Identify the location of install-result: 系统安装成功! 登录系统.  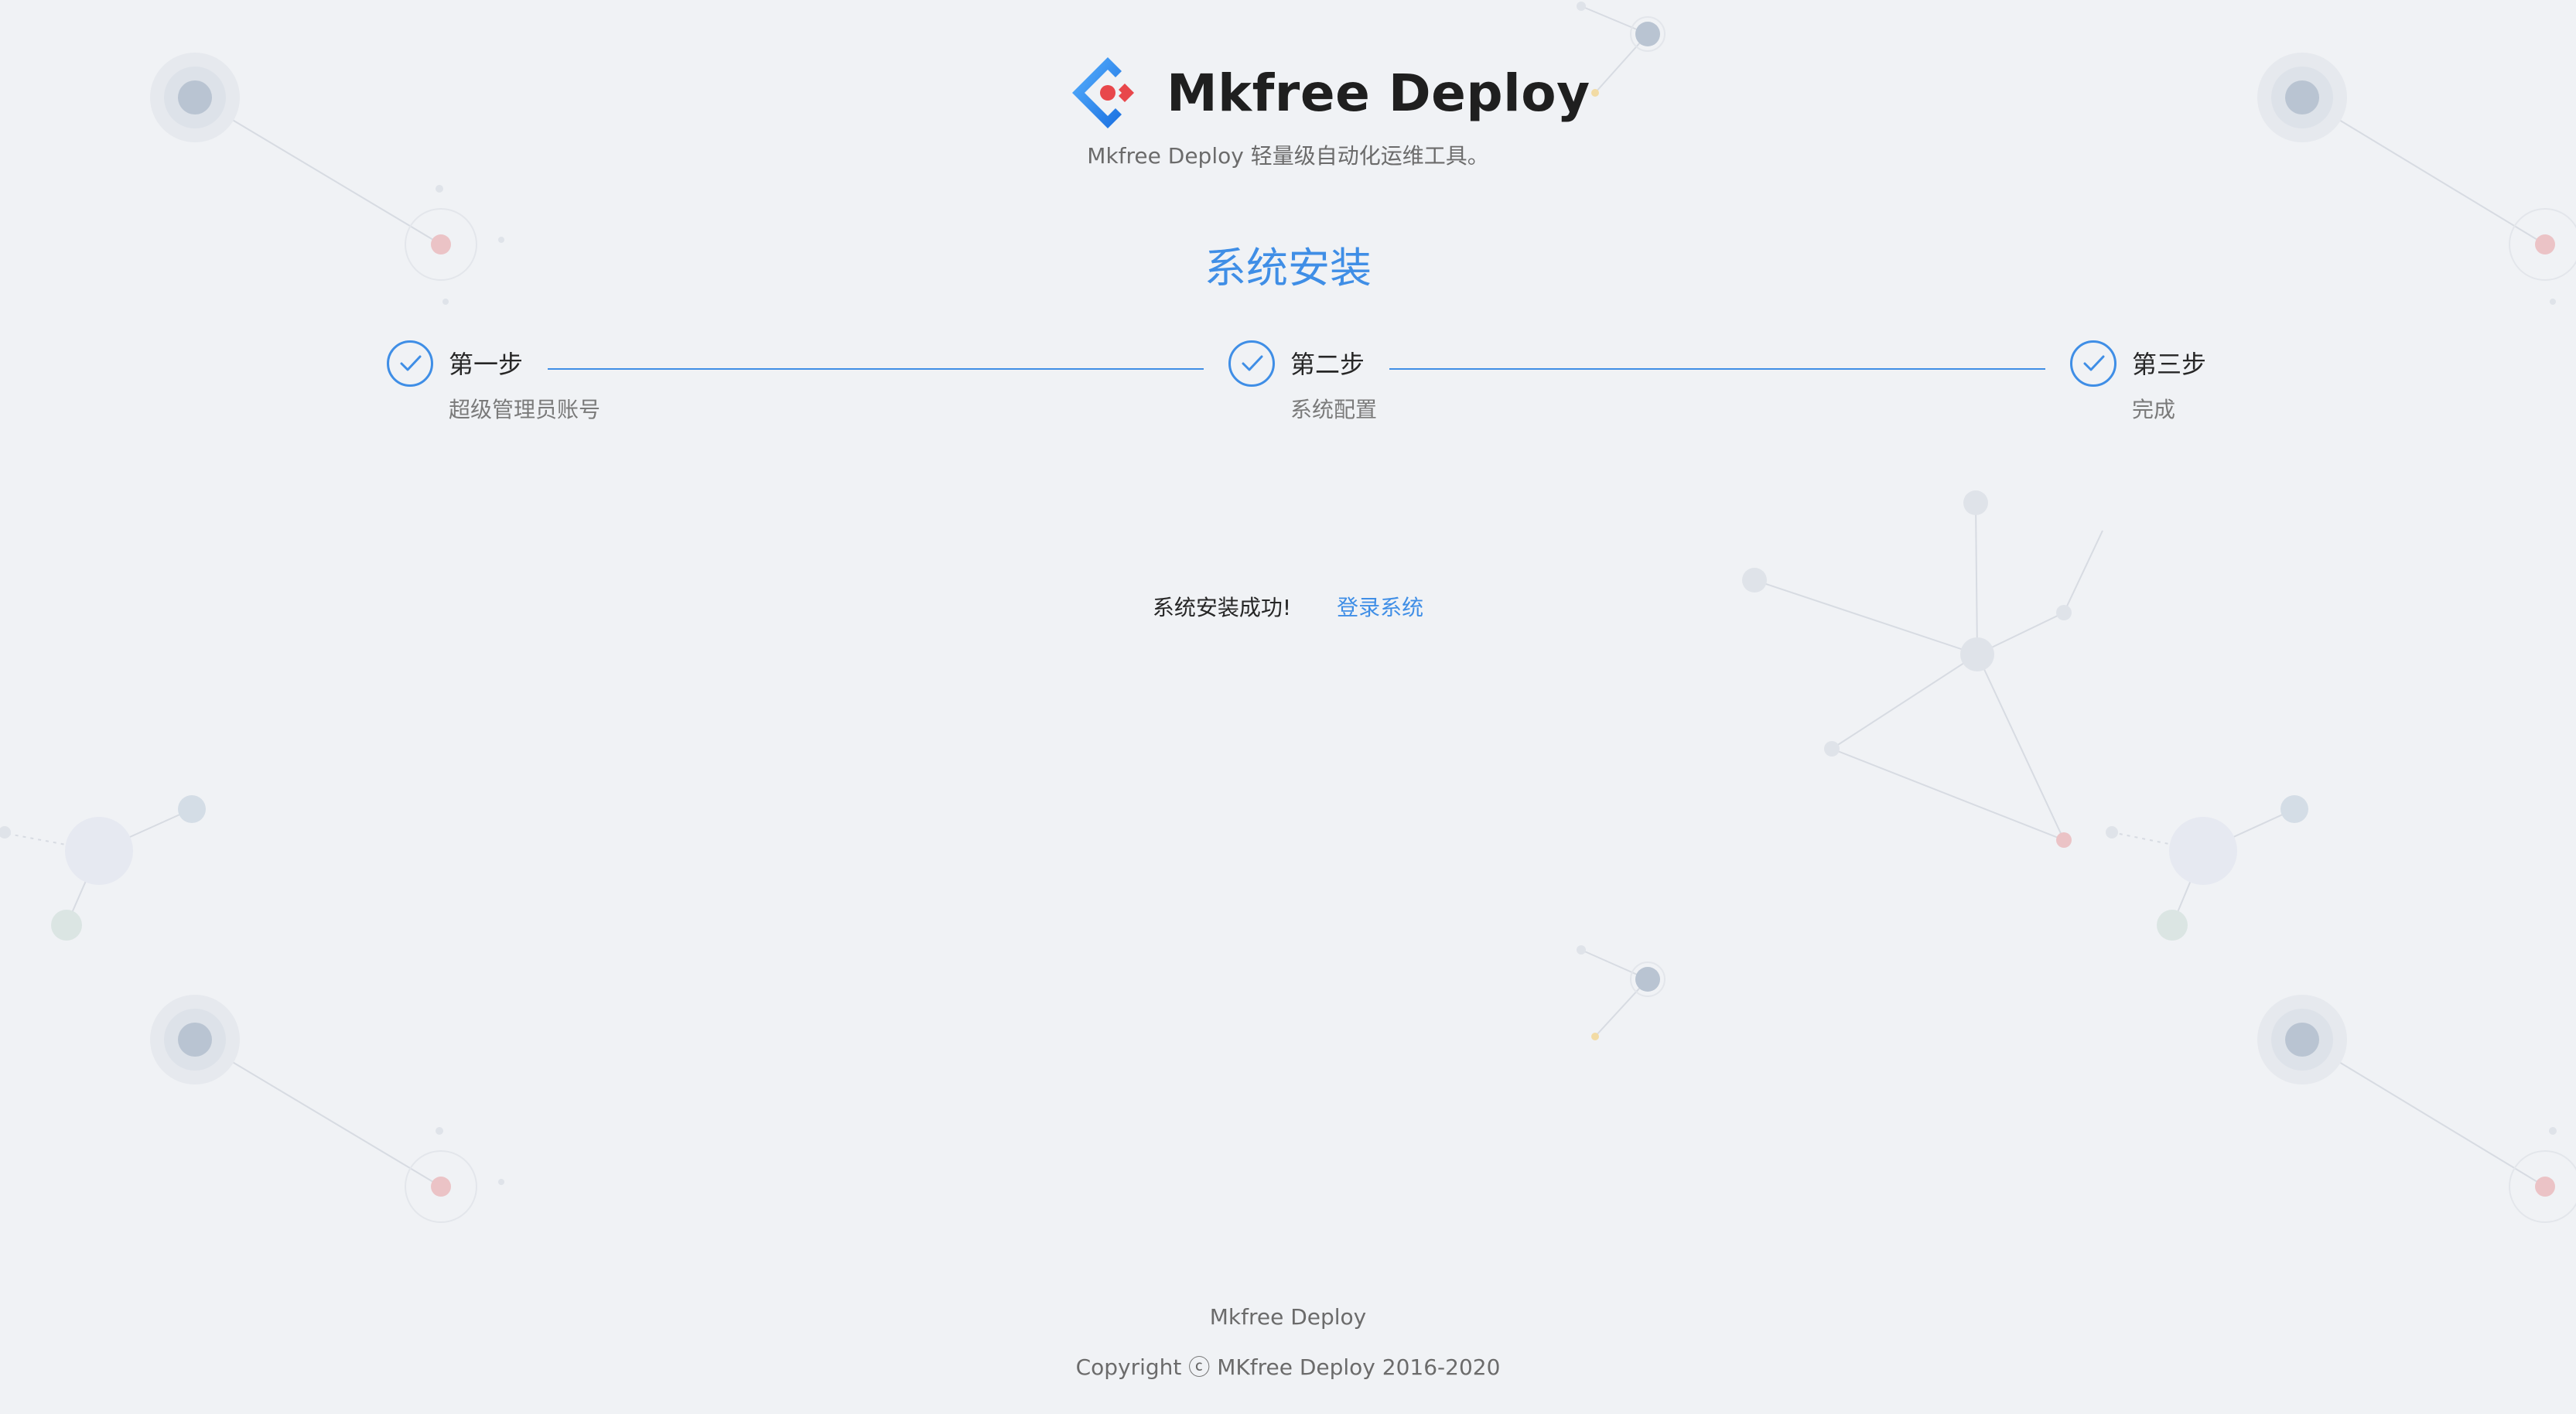
(1288, 606).